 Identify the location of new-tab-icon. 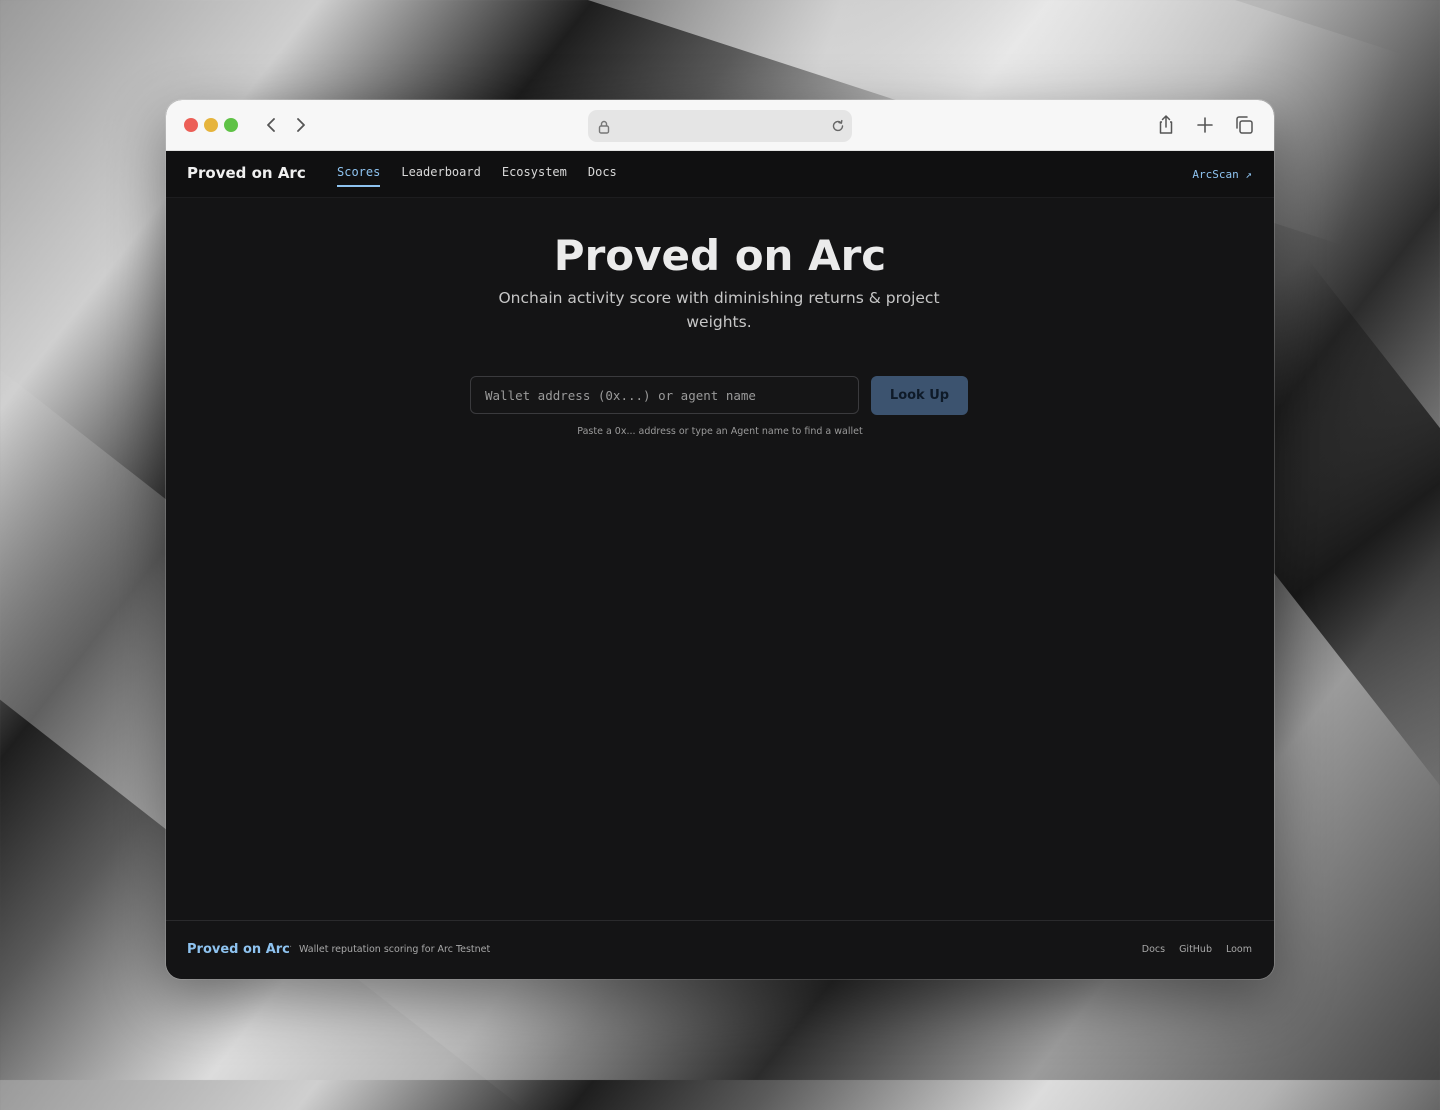
(1205, 125).